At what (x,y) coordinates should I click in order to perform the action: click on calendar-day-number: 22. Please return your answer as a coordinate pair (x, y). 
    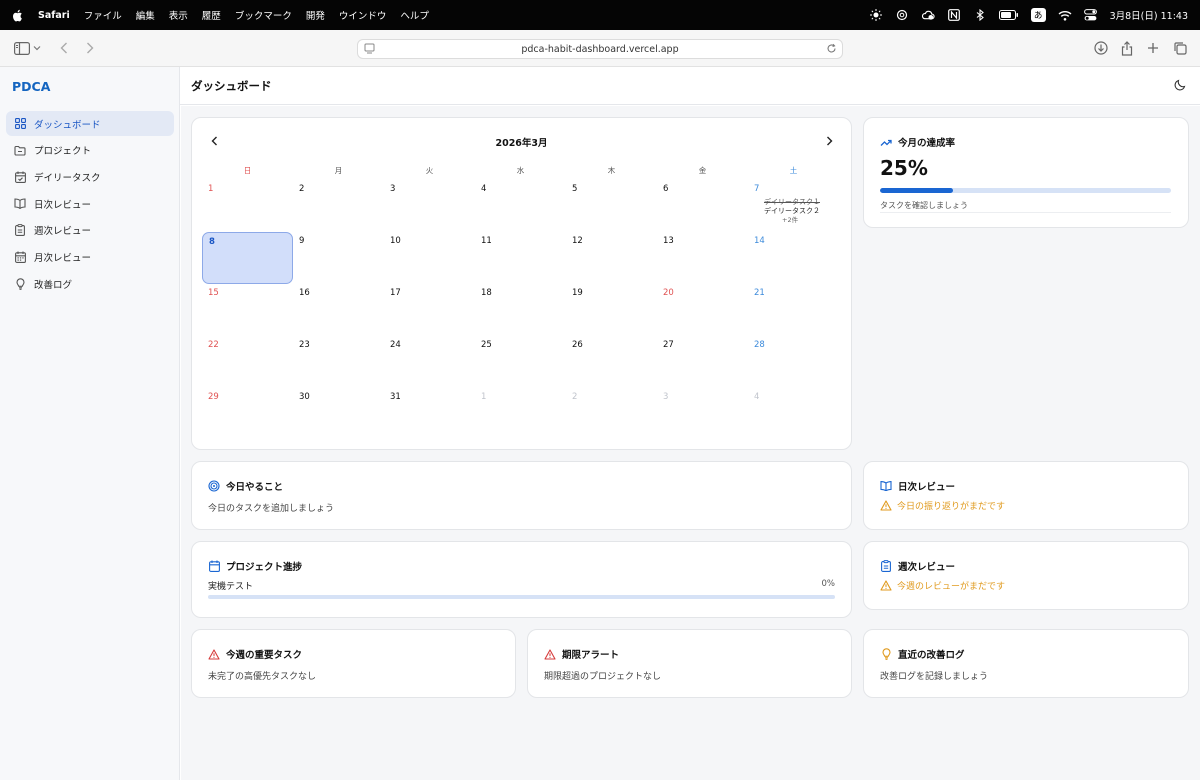
    Looking at the image, I should click on (213, 345).